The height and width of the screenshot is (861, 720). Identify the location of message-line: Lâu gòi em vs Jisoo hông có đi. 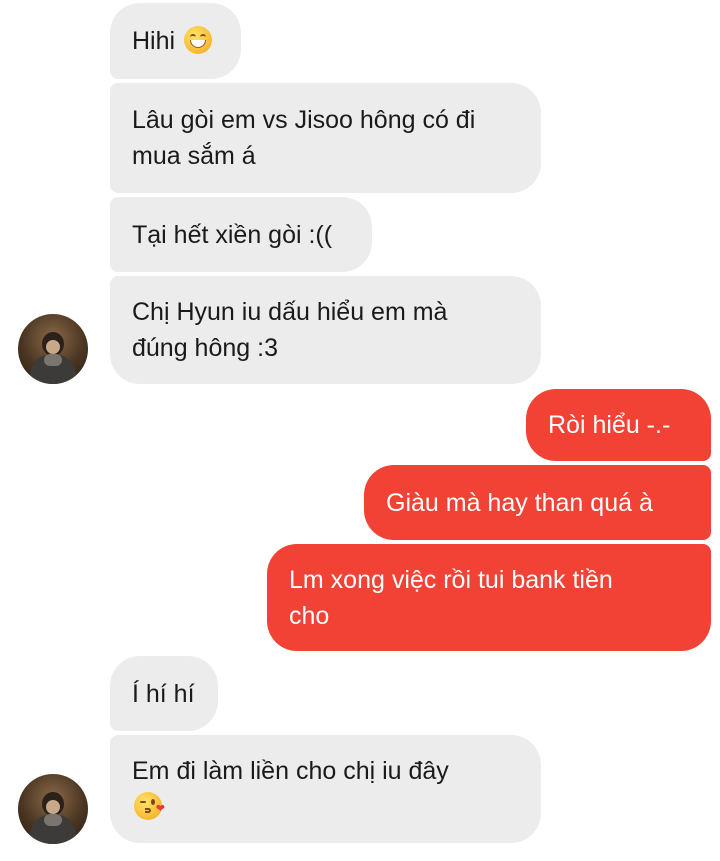
(304, 120).